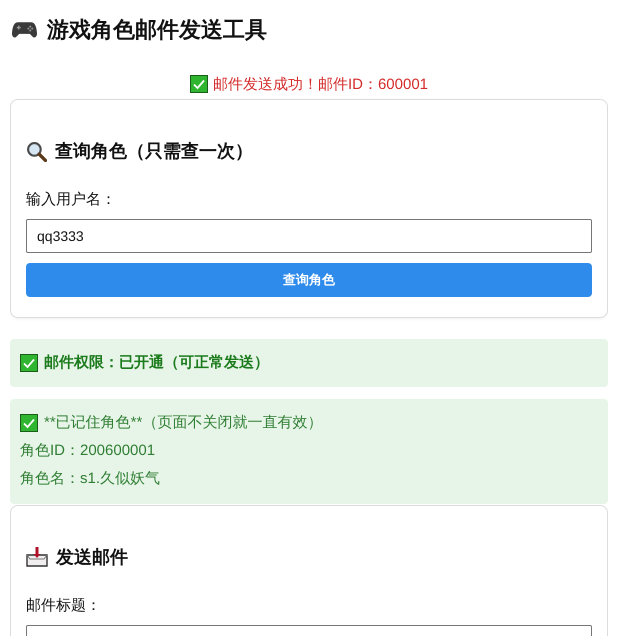 The image size is (641, 636). What do you see at coordinates (71, 200) in the screenshot?
I see `field-label: 输入用户名：` at bounding box center [71, 200].